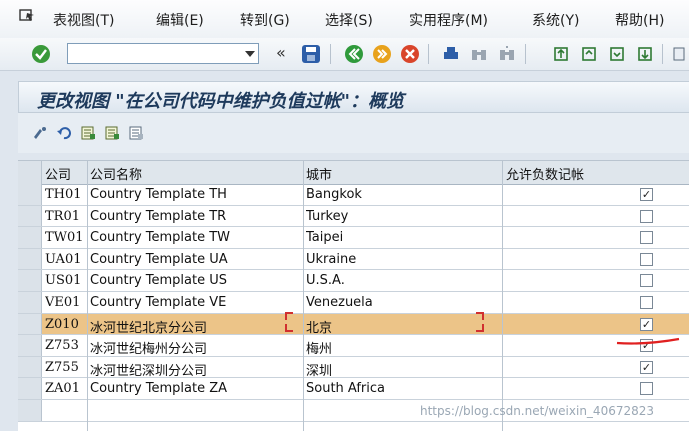  I want to click on cell-city: U.S.A., so click(405, 280).